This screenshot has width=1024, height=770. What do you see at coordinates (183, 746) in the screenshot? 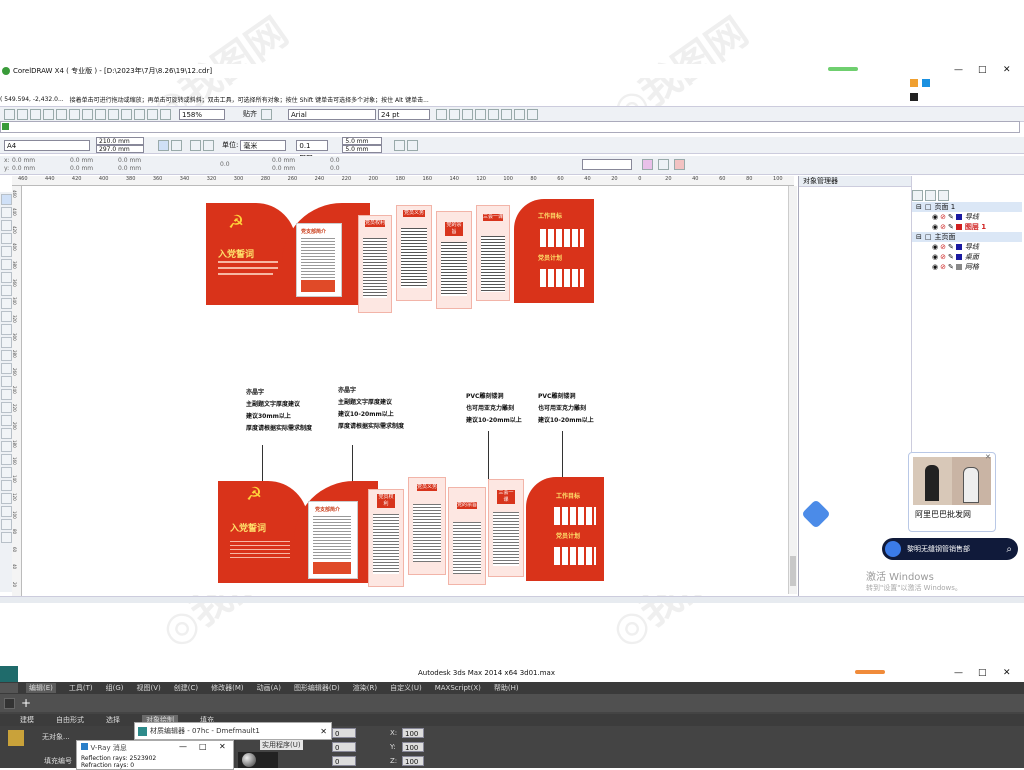
I see `vray-minimize-button: —` at bounding box center [183, 746].